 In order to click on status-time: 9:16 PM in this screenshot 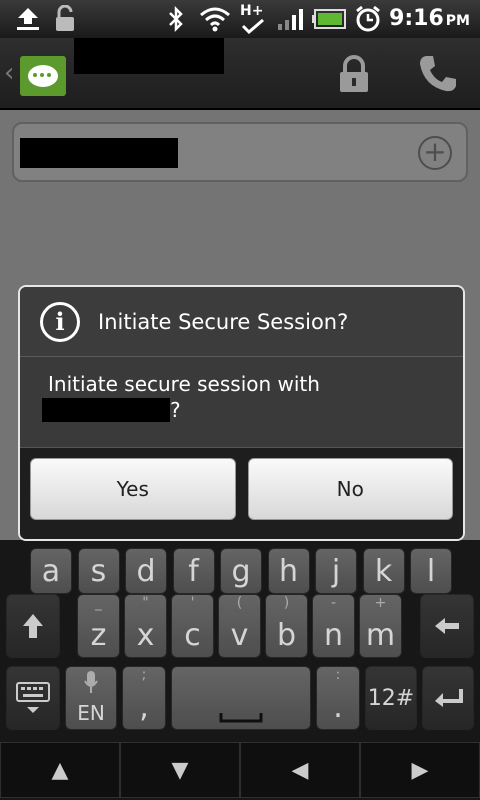, I will do `click(429, 18)`.